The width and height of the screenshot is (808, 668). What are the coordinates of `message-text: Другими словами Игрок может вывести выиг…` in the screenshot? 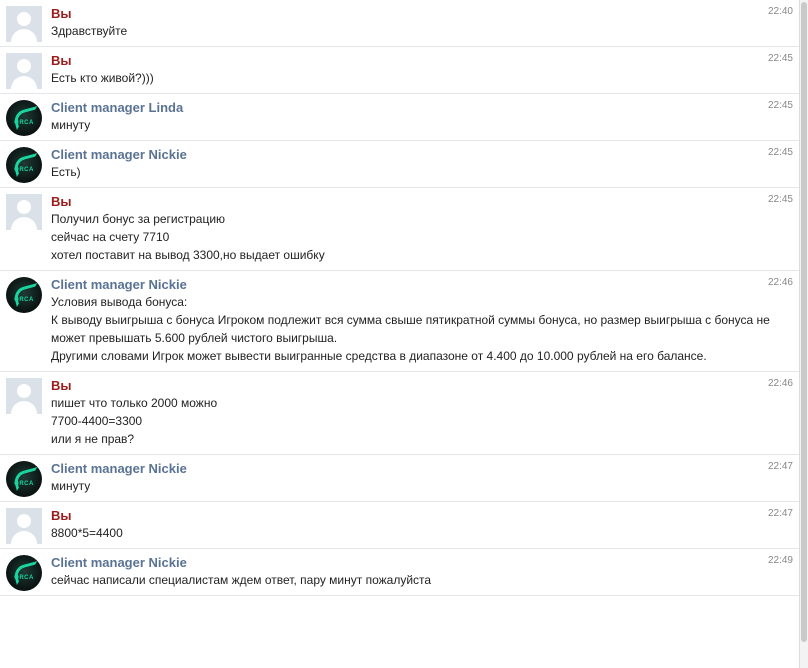 It's located at (379, 356).